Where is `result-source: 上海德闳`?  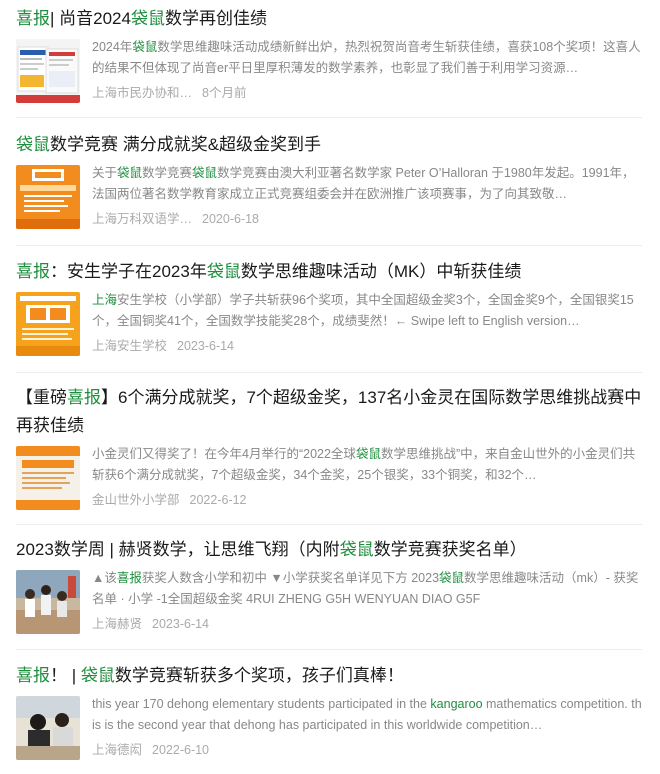 result-source: 上海德闳 is located at coordinates (117, 750).